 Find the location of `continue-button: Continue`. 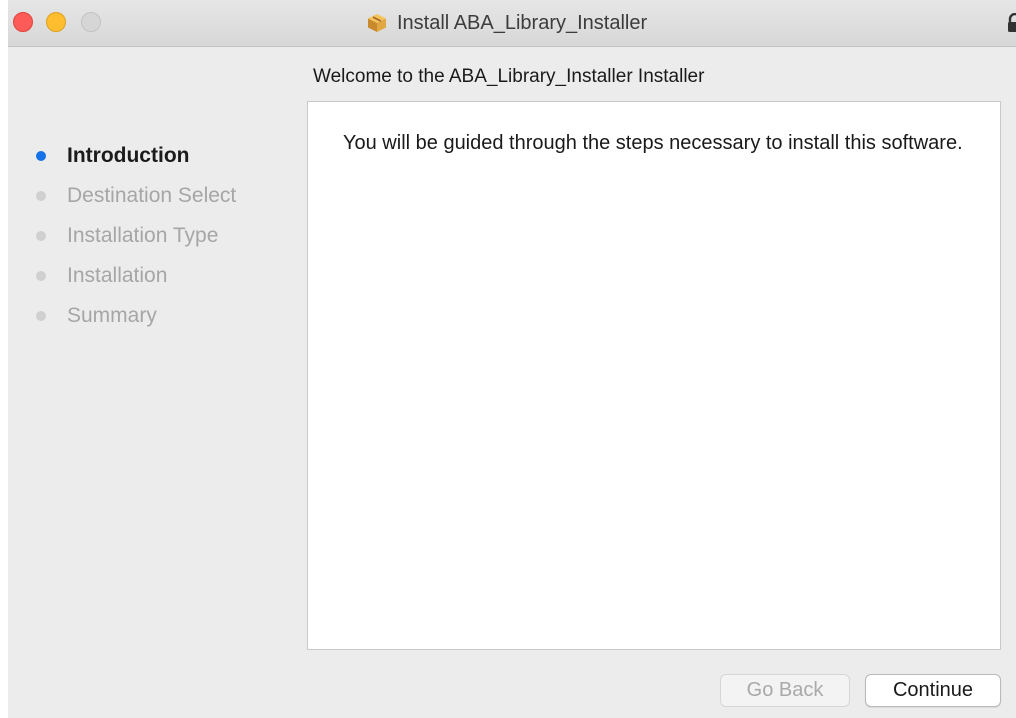

continue-button: Continue is located at coordinates (933, 690).